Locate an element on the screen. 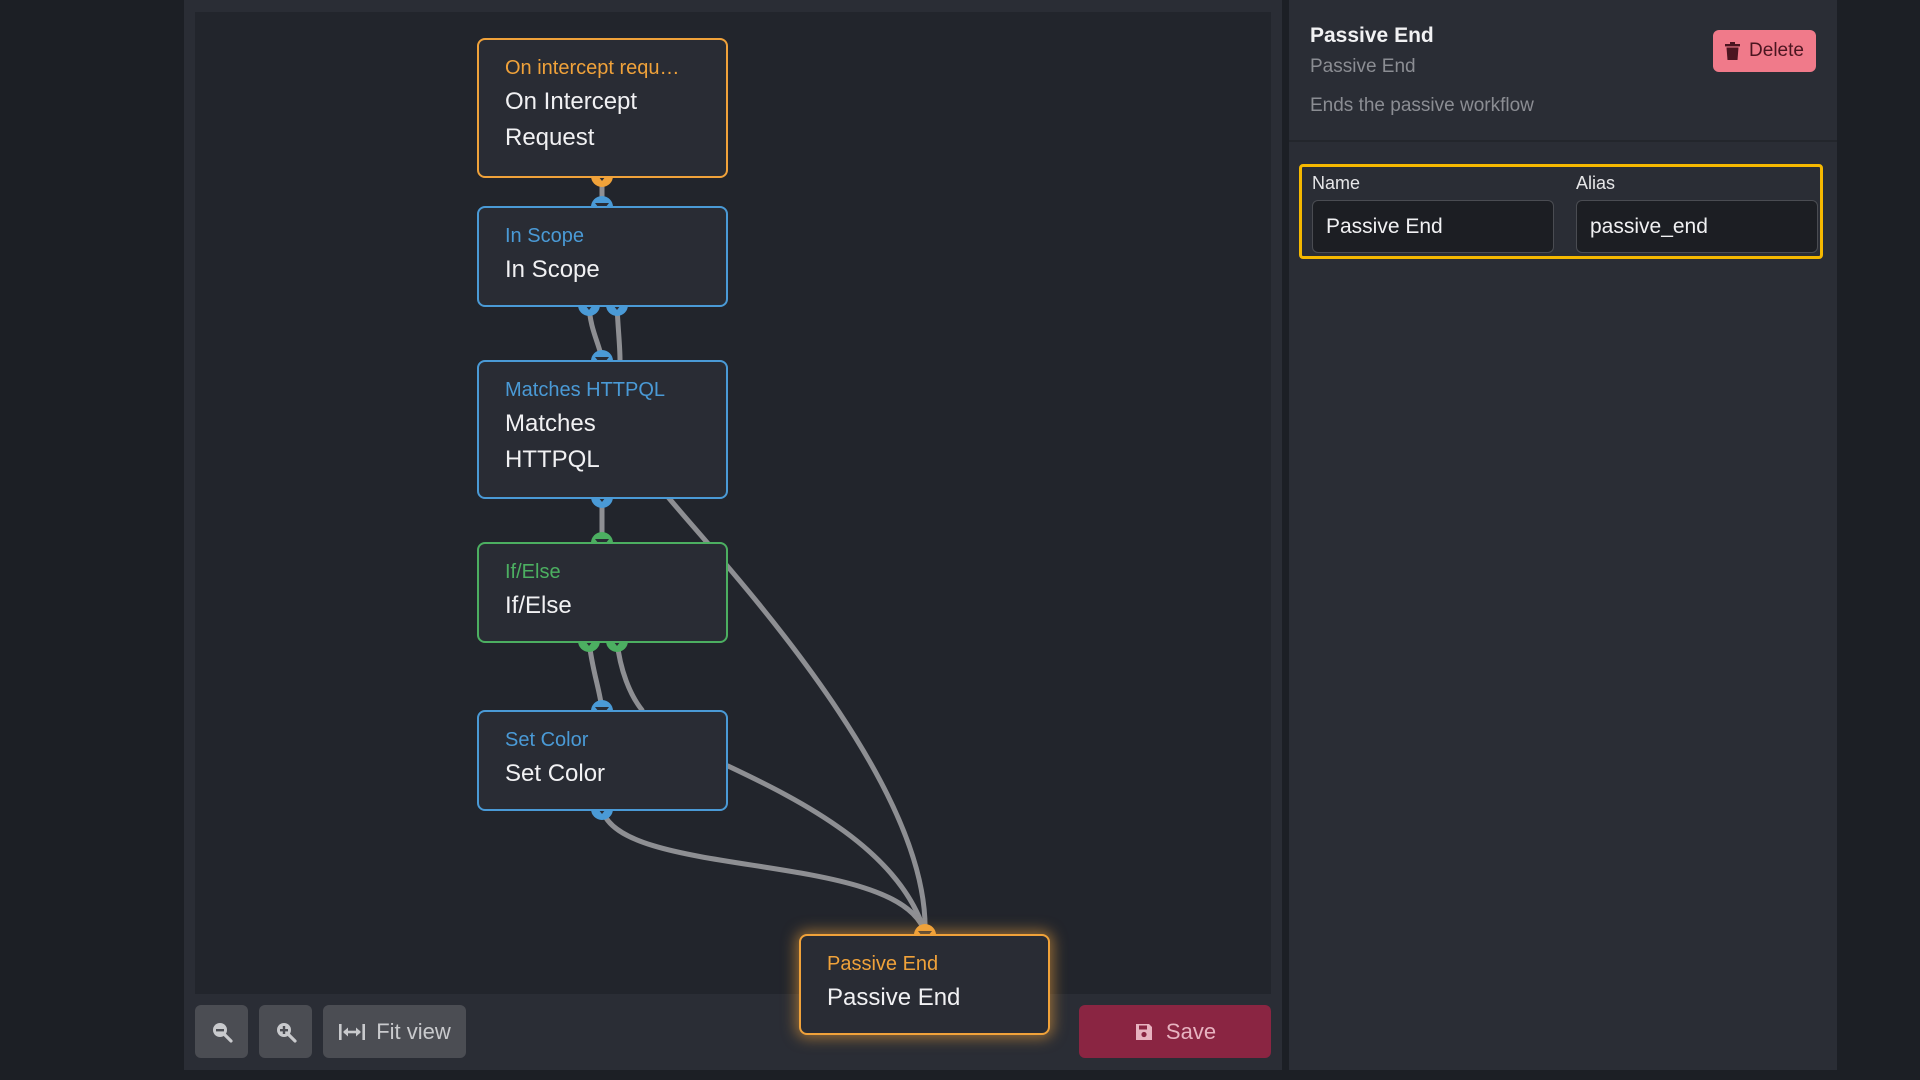 The width and height of the screenshot is (1920, 1080). floppy-disk-icon is located at coordinates (1143, 1031).